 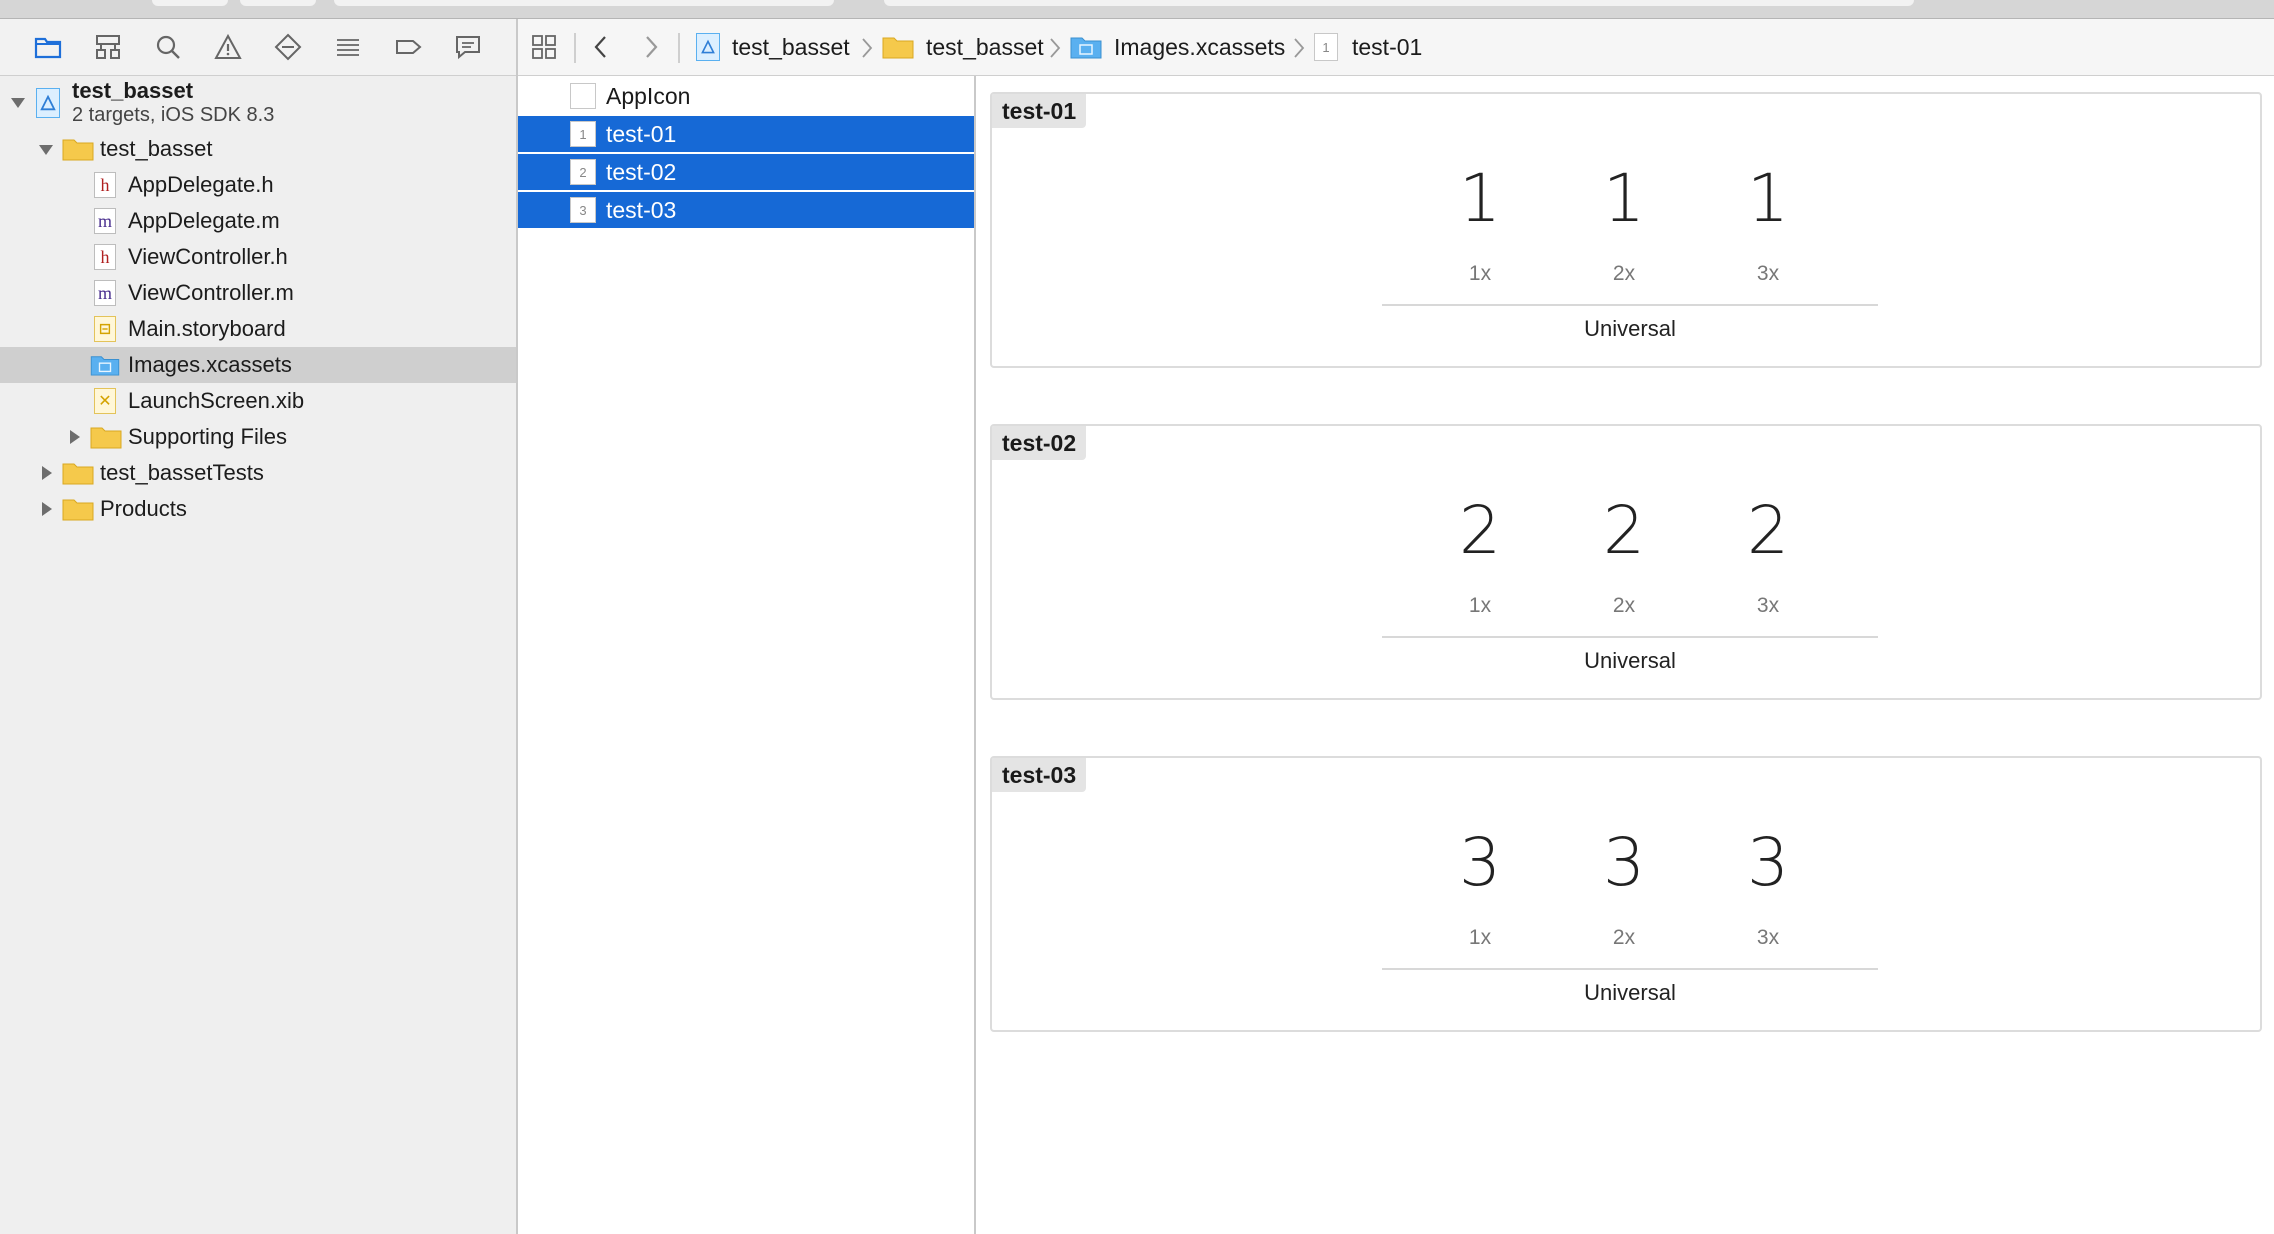 What do you see at coordinates (746, 210) in the screenshot?
I see `asset-list-item-selected: 3 test-03` at bounding box center [746, 210].